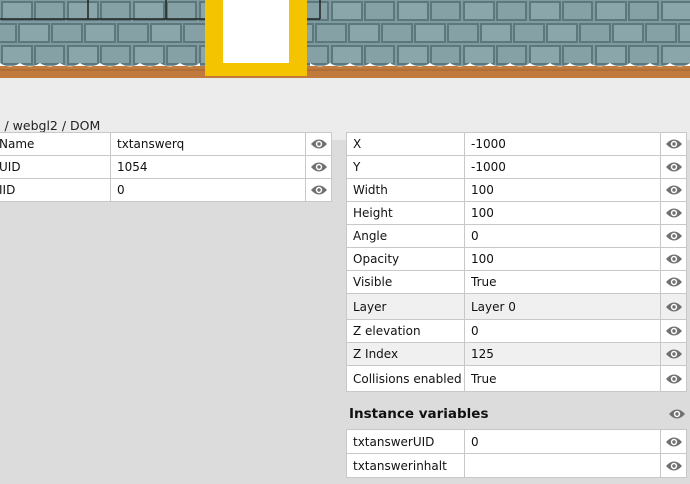 The width and height of the screenshot is (690, 484). What do you see at coordinates (345, 109) in the screenshot?
I see `status-bar` at bounding box center [345, 109].